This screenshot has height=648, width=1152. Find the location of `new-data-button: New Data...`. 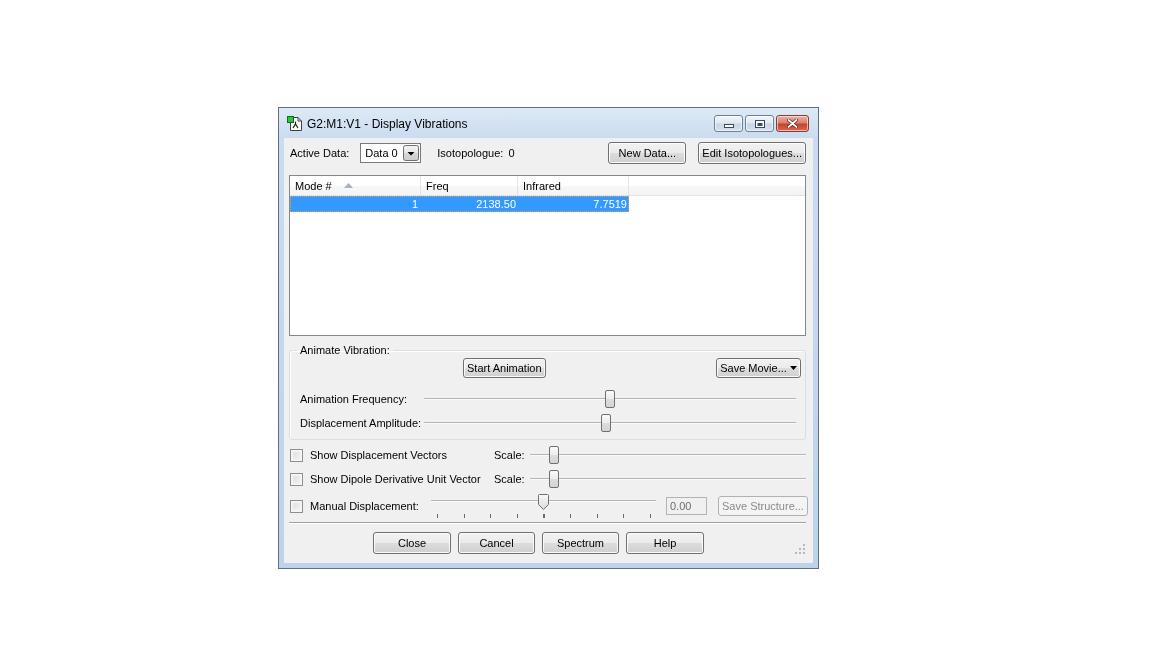

new-data-button: New Data... is located at coordinates (647, 153).